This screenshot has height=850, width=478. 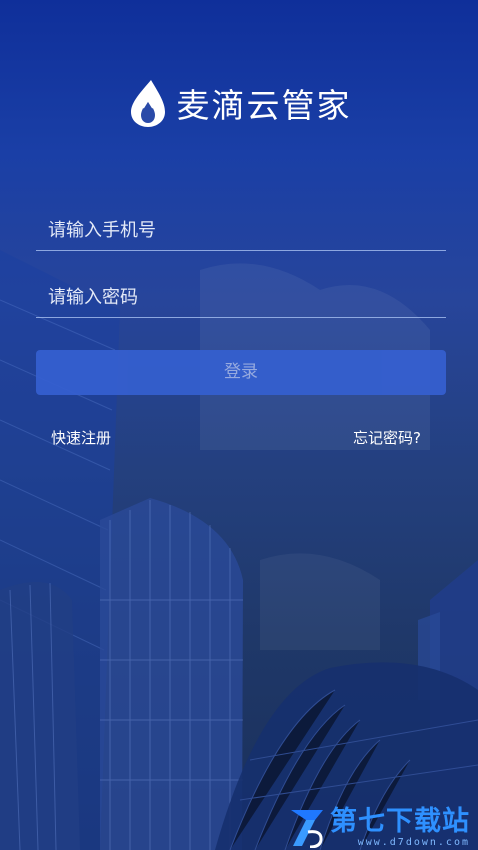 I want to click on forgot-password-link: 忘记密码?, so click(x=387, y=437).